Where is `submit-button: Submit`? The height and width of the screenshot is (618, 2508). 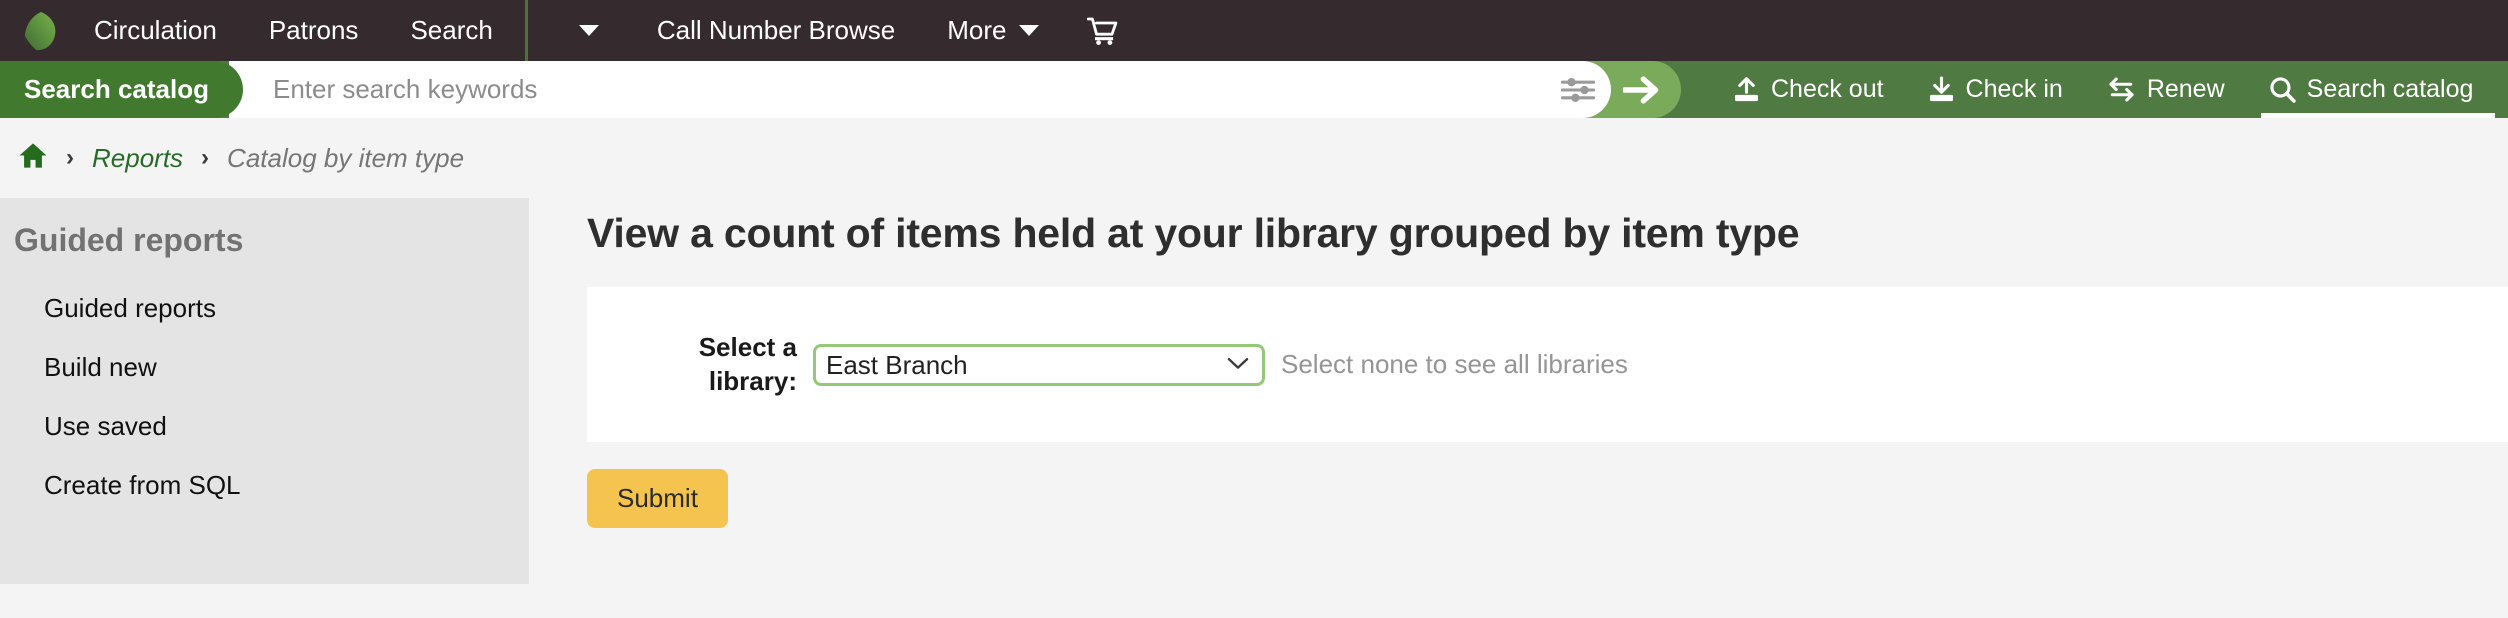
submit-button: Submit is located at coordinates (657, 498).